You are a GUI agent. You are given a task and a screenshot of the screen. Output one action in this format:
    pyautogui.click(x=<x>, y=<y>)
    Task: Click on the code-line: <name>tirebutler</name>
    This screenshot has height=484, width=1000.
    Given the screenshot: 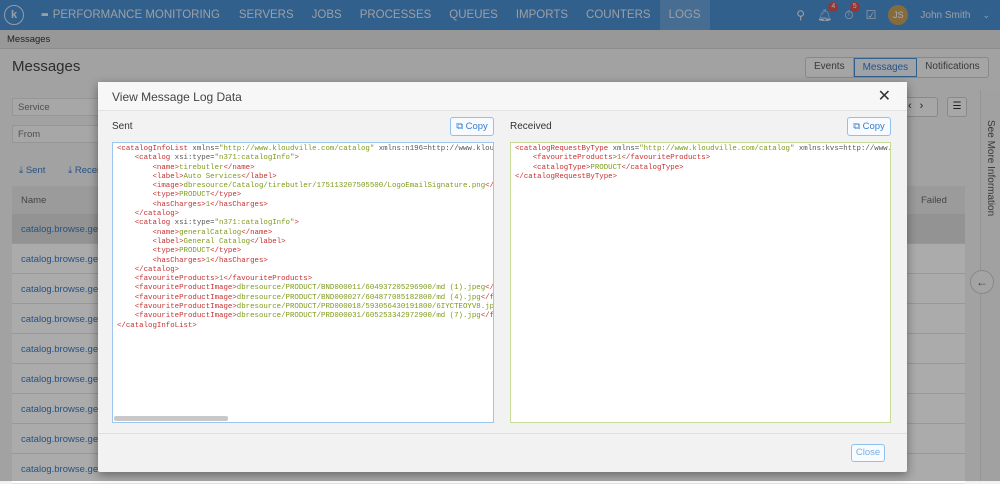 What is the action you would take?
    pyautogui.click(x=303, y=168)
    